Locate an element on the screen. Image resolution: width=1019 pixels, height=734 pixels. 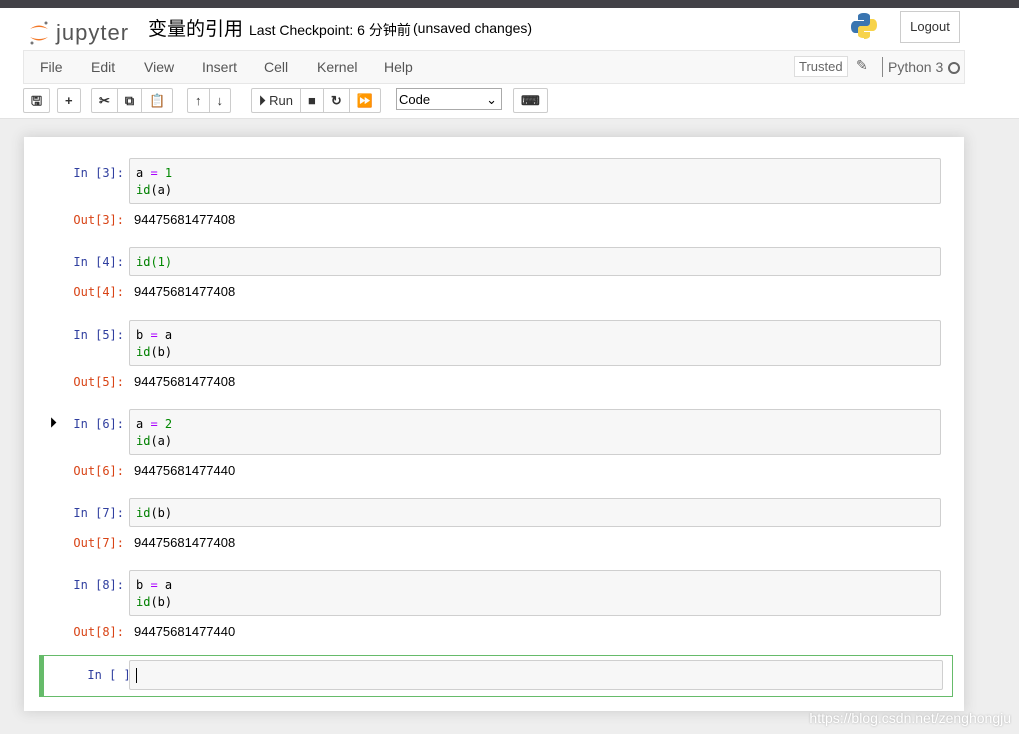
cell-type-value: Code is located at coordinates (415, 99).